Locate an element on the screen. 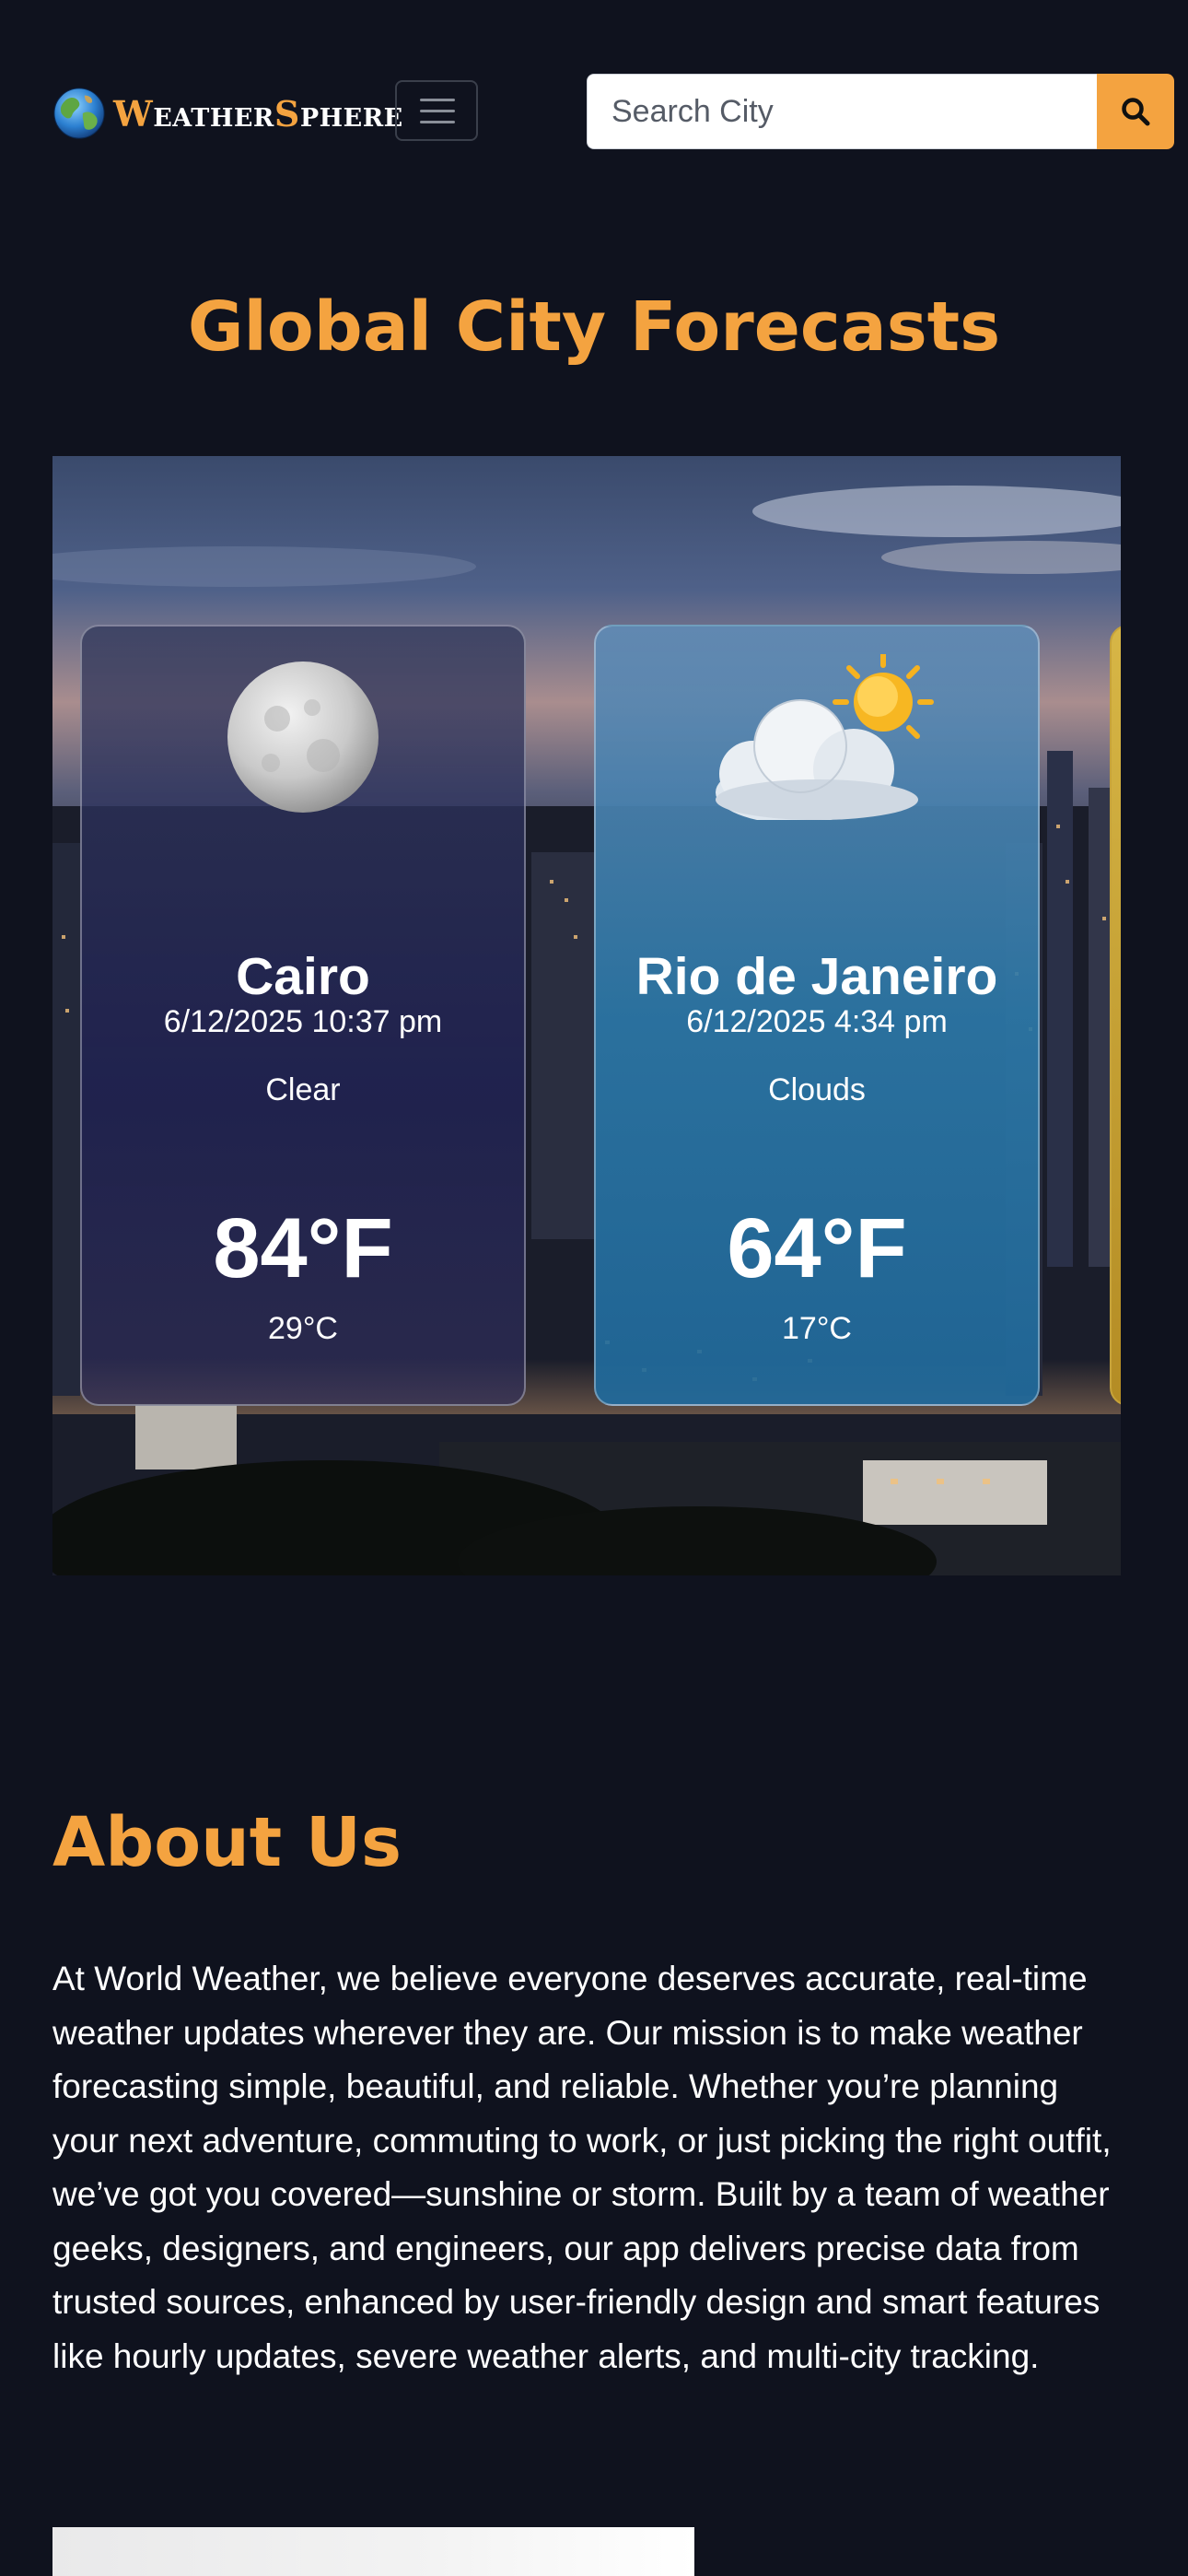 This screenshot has width=1188, height=2576. search-form is located at coordinates (880, 111).